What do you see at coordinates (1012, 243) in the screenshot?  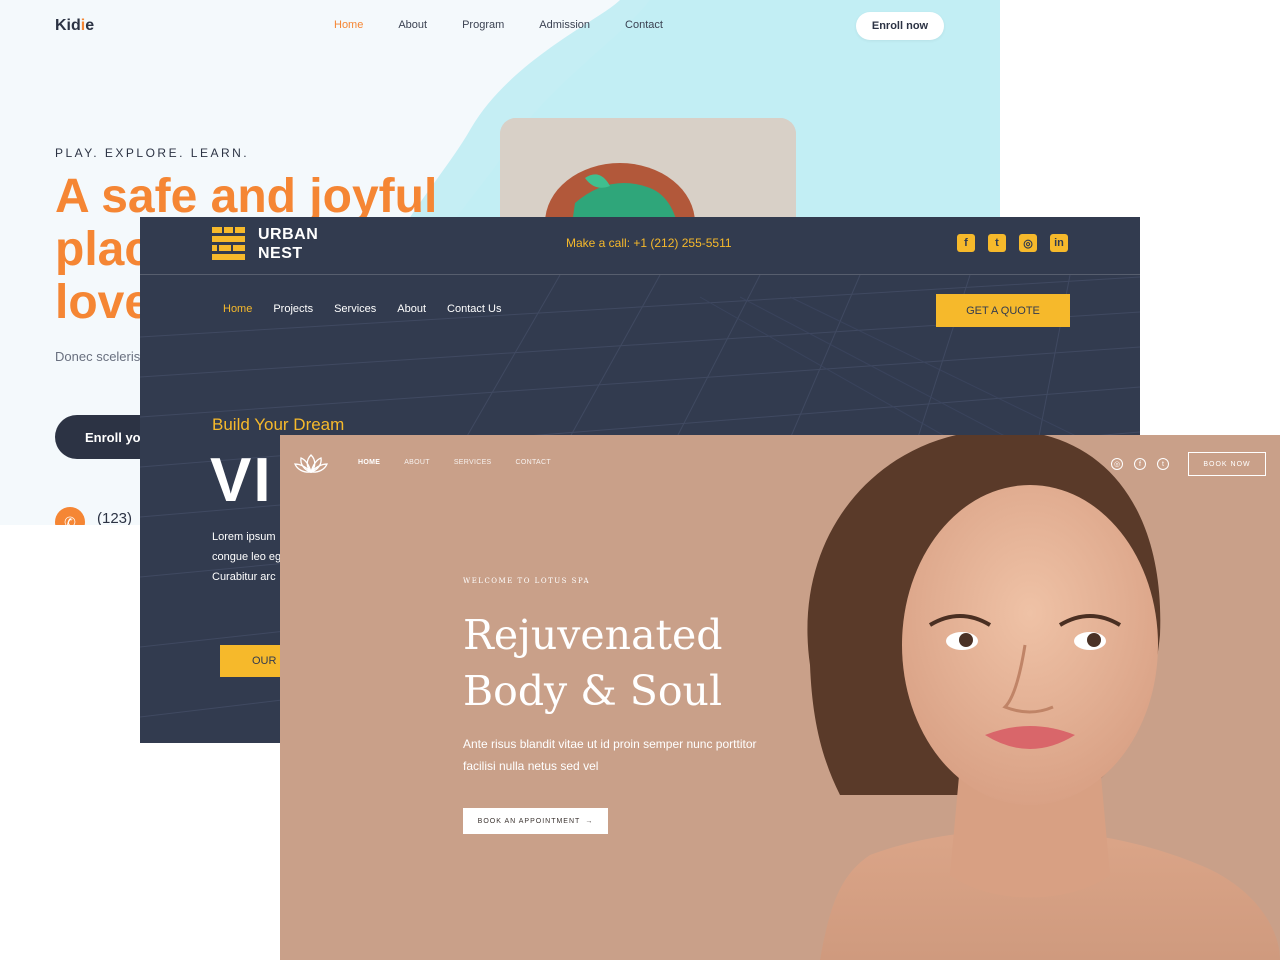 I see `social-links: f t ◎ in` at bounding box center [1012, 243].